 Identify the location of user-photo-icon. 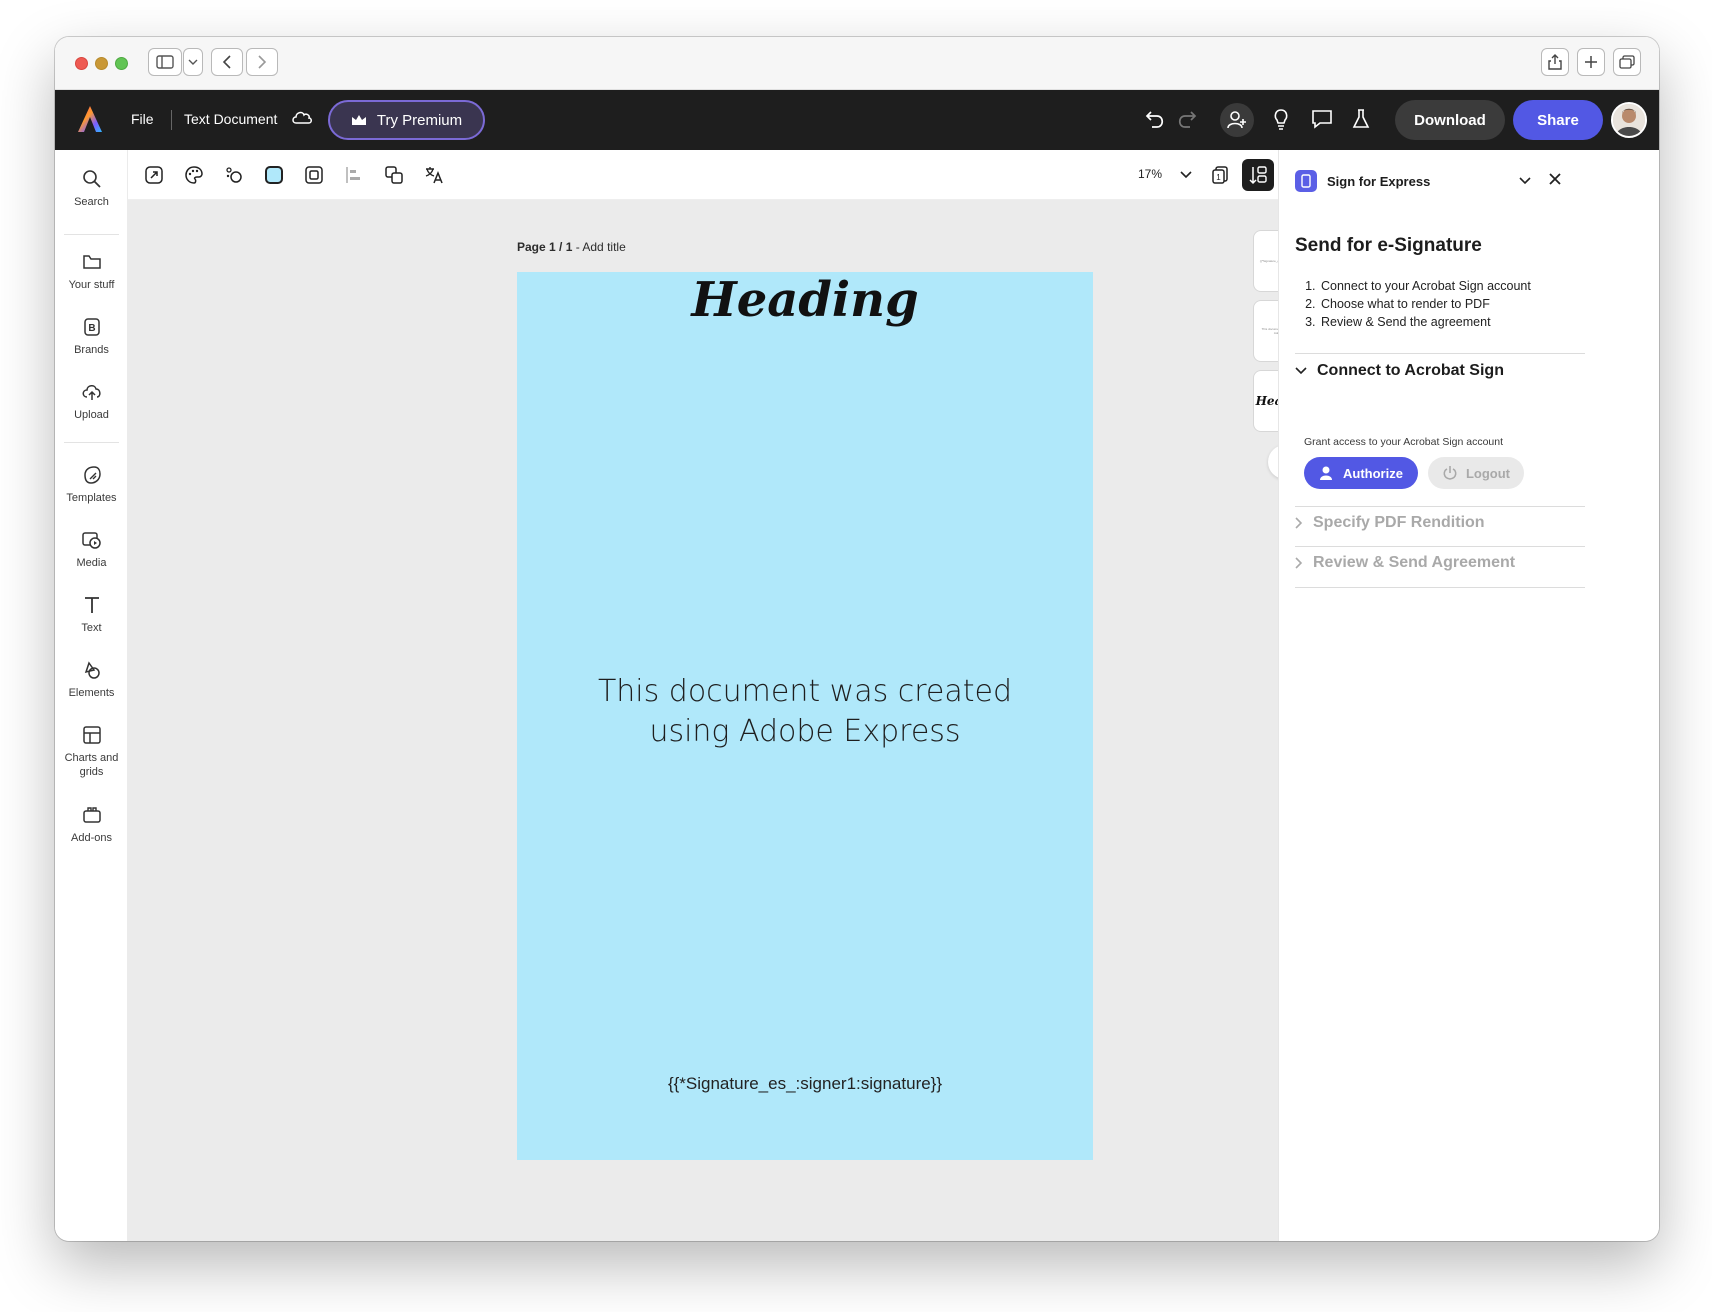
(1629, 120).